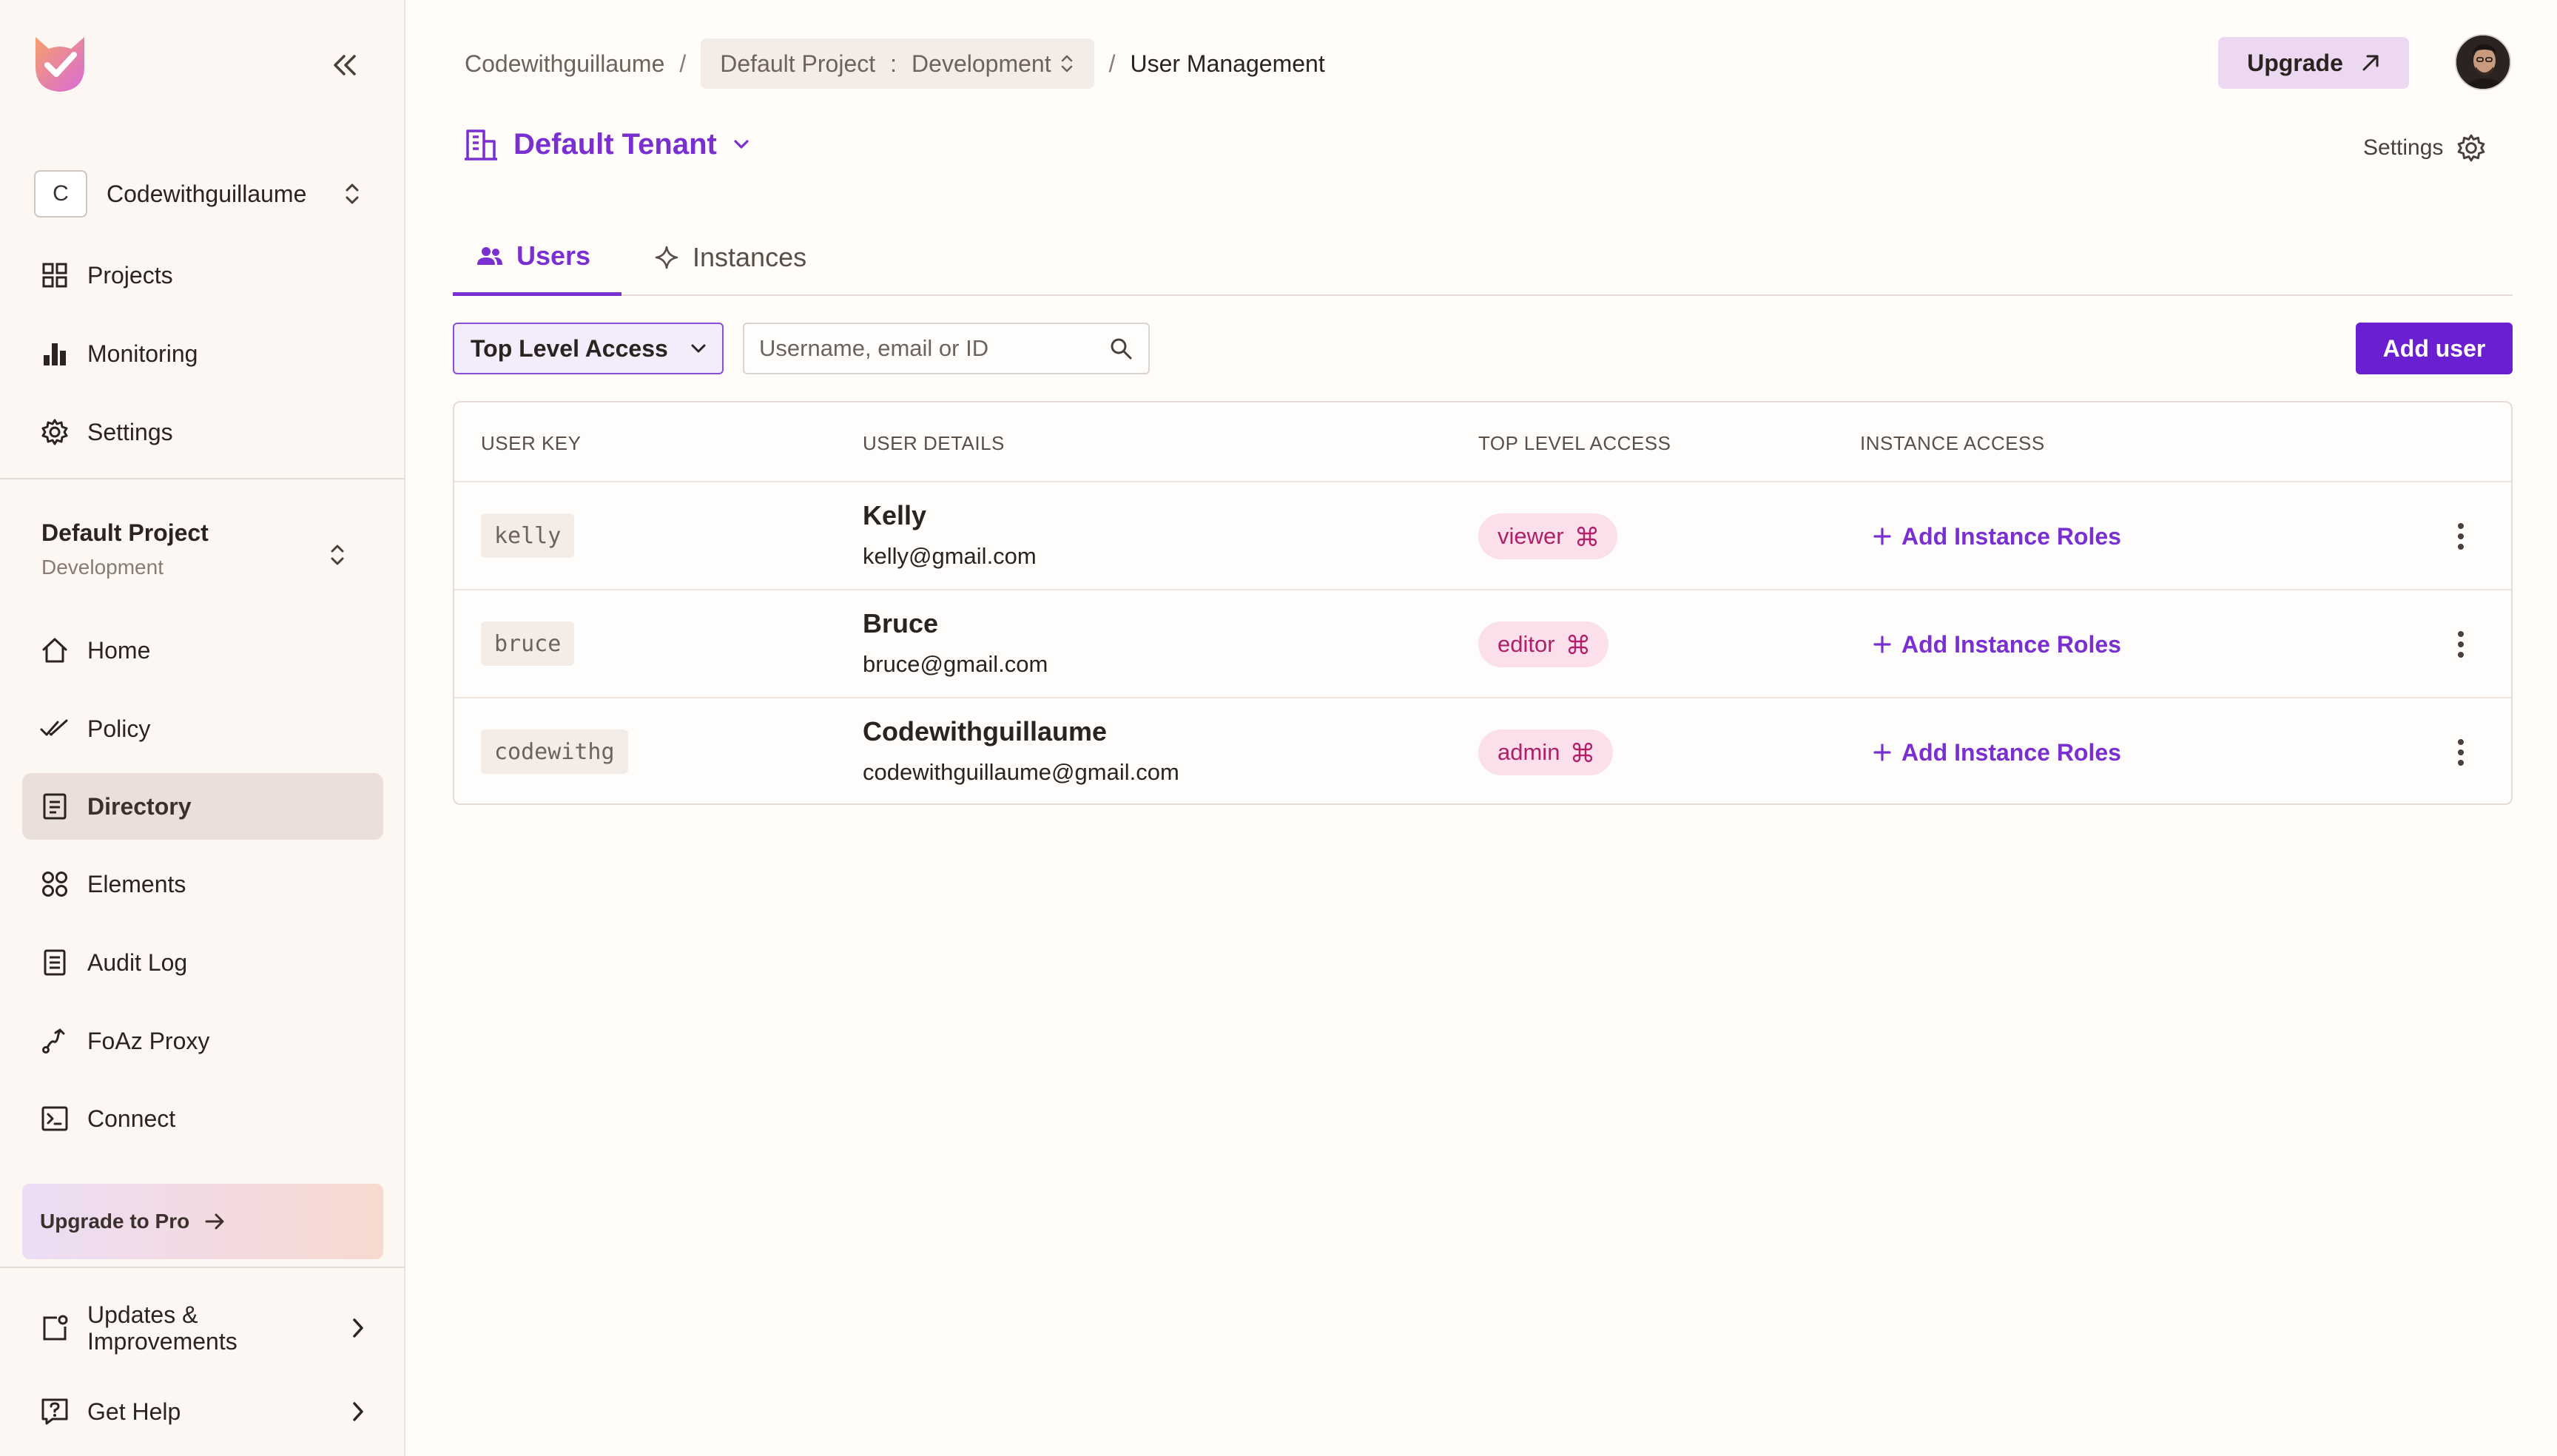 The width and height of the screenshot is (2557, 1456). What do you see at coordinates (2404, 148) in the screenshot?
I see `settings-label: Settings` at bounding box center [2404, 148].